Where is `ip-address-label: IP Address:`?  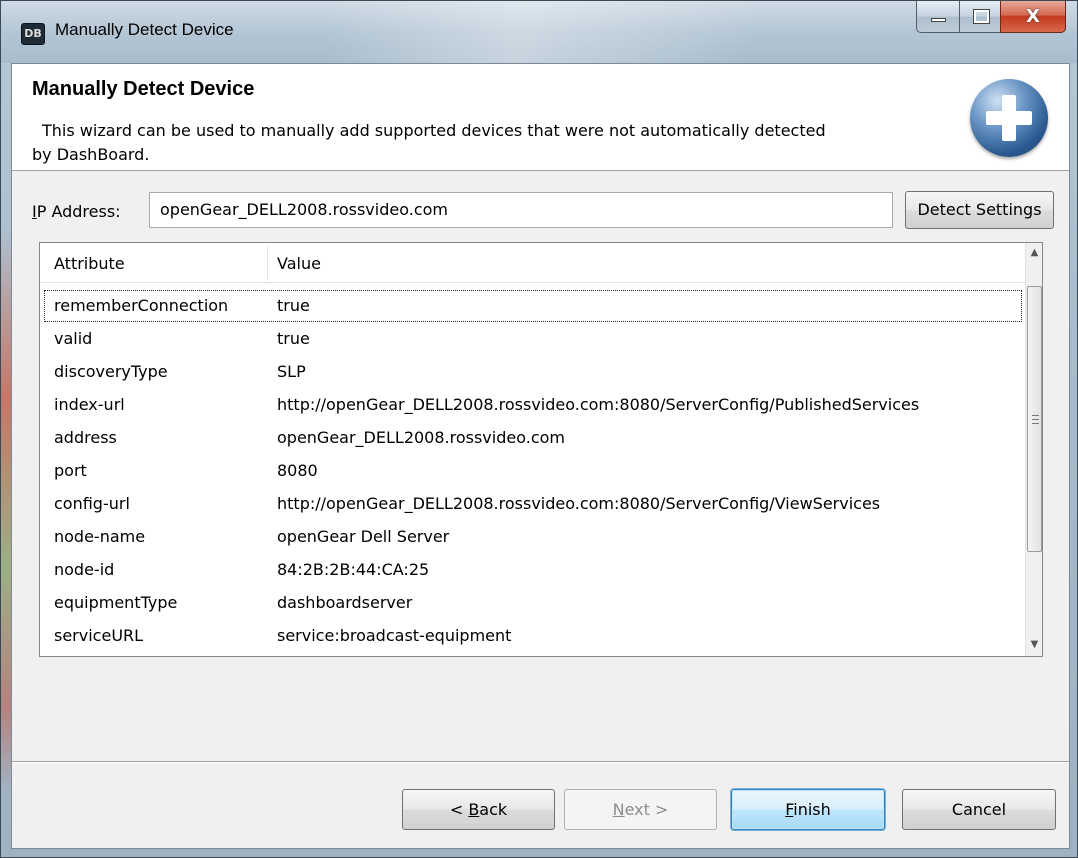
ip-address-label: IP Address: is located at coordinates (76, 211).